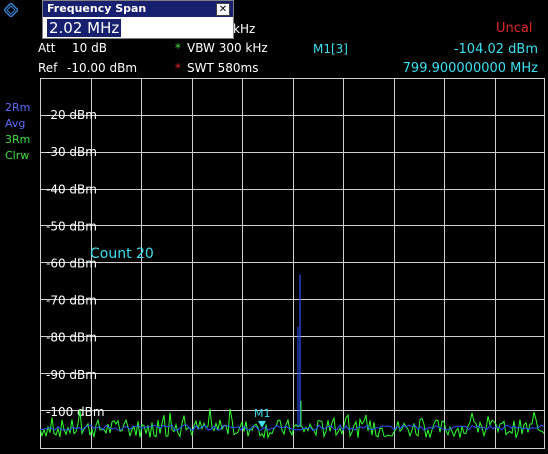 The width and height of the screenshot is (548, 454). What do you see at coordinates (514, 28) in the screenshot?
I see `uncal-indicator: Uncal` at bounding box center [514, 28].